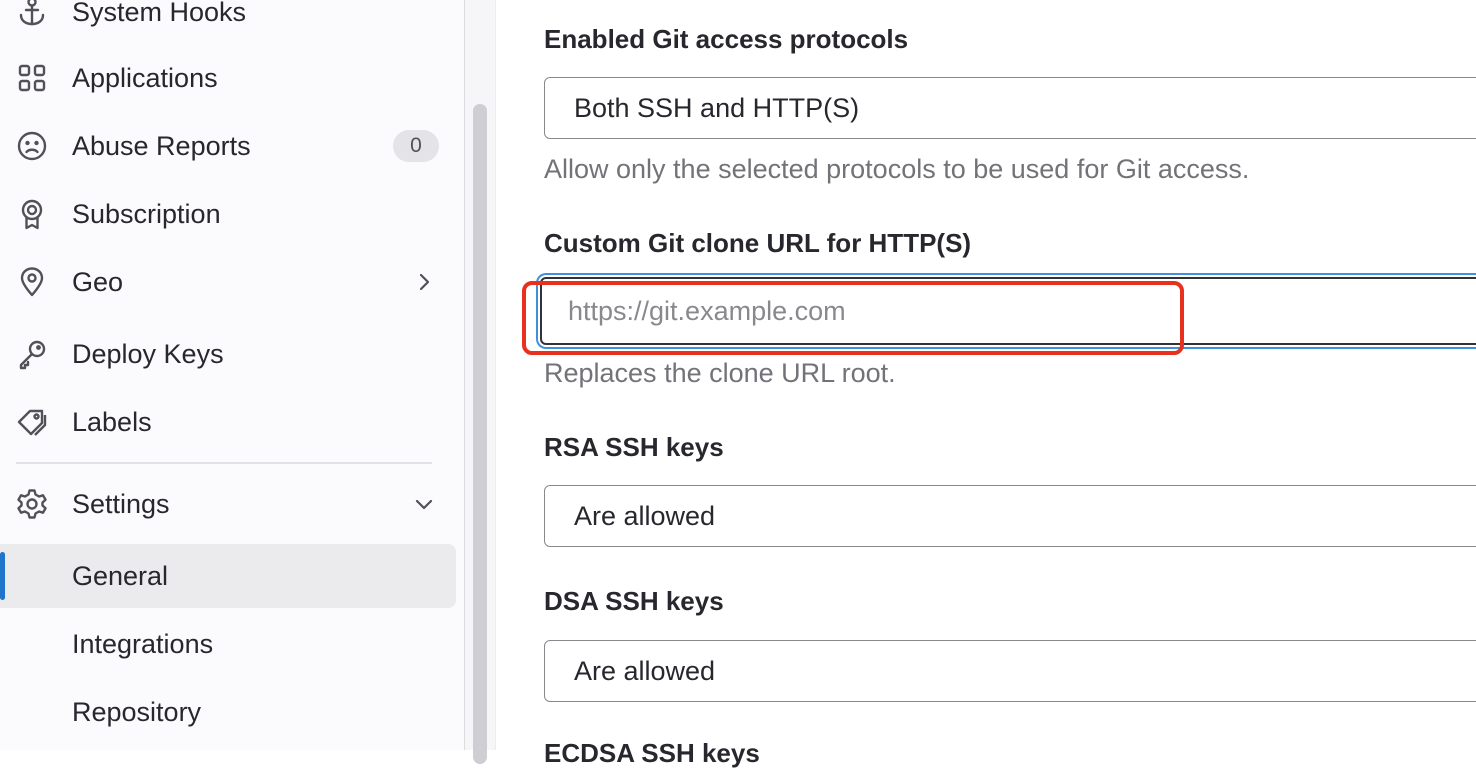 The height and width of the screenshot is (769, 1476). Describe the element at coordinates (758, 243) in the screenshot. I see `clone-url-label: Custom Git clone URL for HTTP(S)` at that location.